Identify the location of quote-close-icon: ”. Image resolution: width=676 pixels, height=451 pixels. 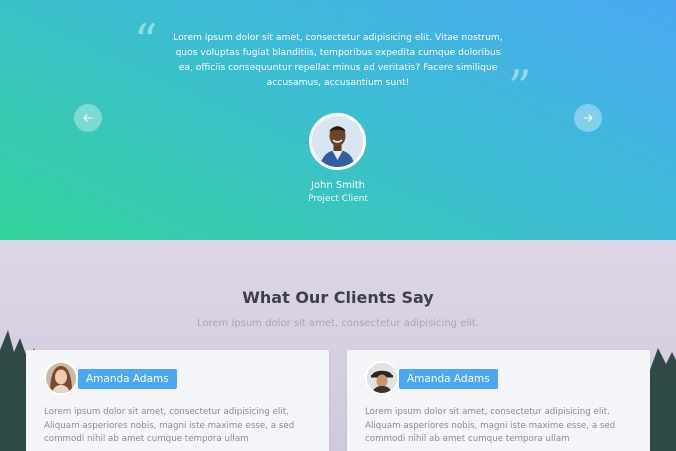
(520, 87).